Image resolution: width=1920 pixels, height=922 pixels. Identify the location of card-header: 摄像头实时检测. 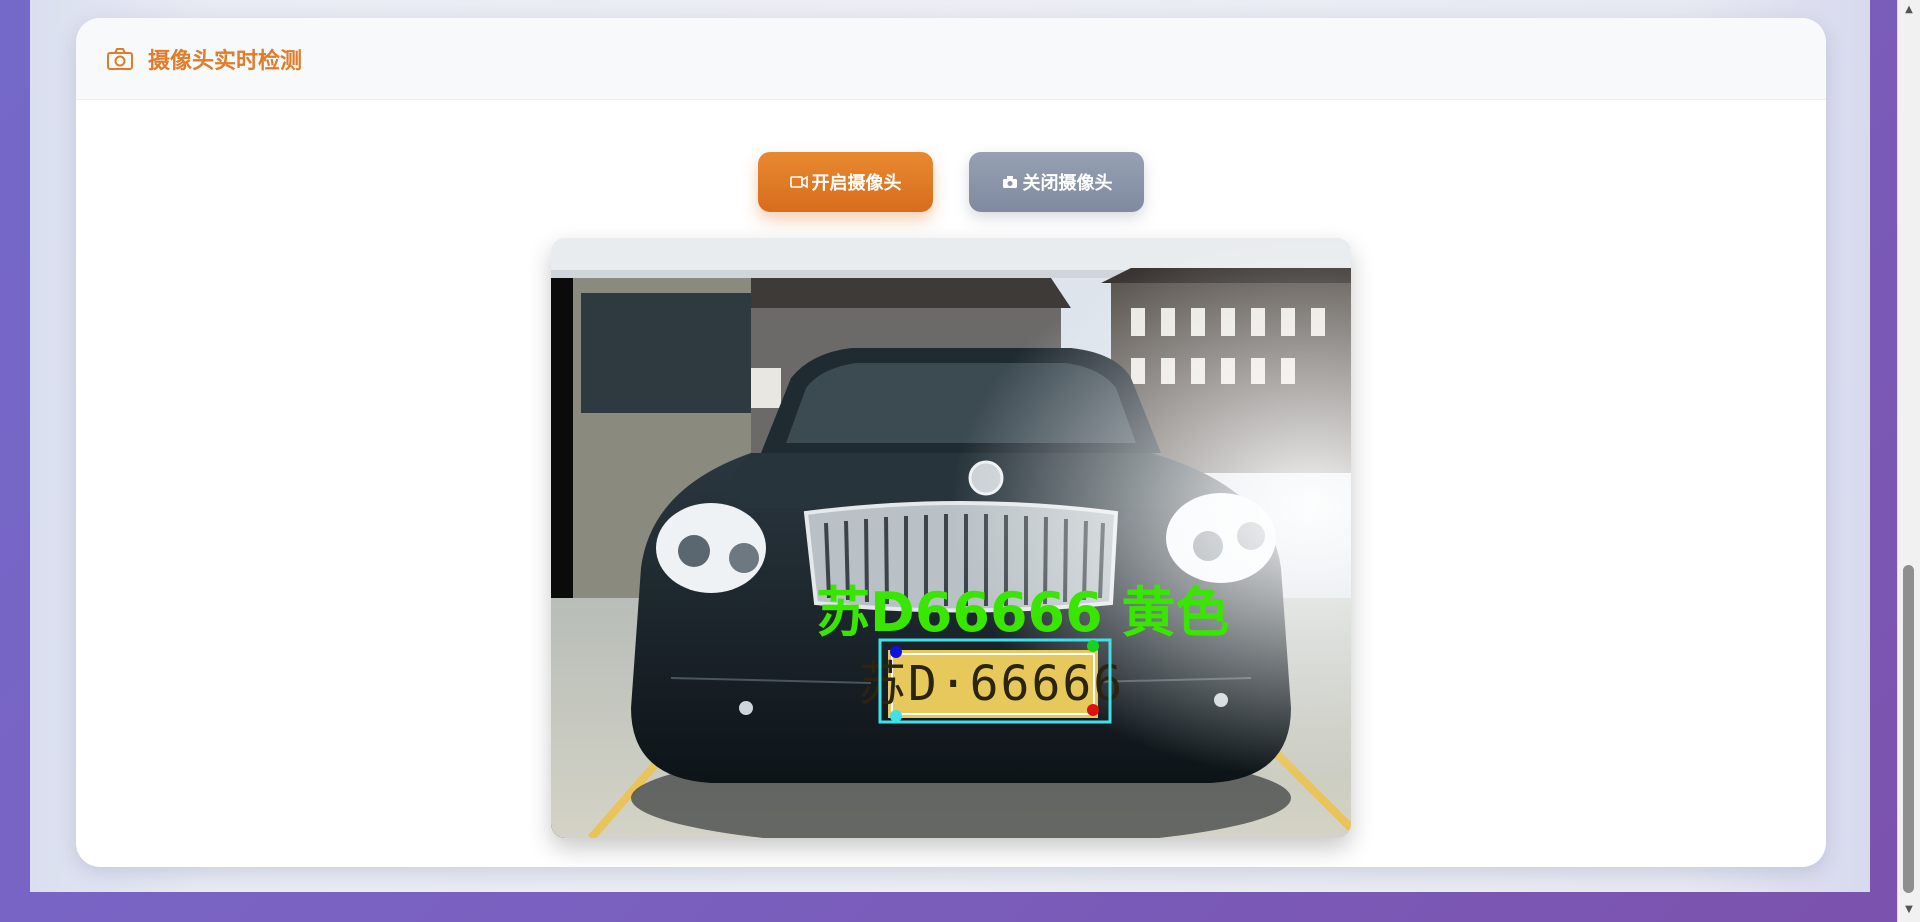
(951, 59).